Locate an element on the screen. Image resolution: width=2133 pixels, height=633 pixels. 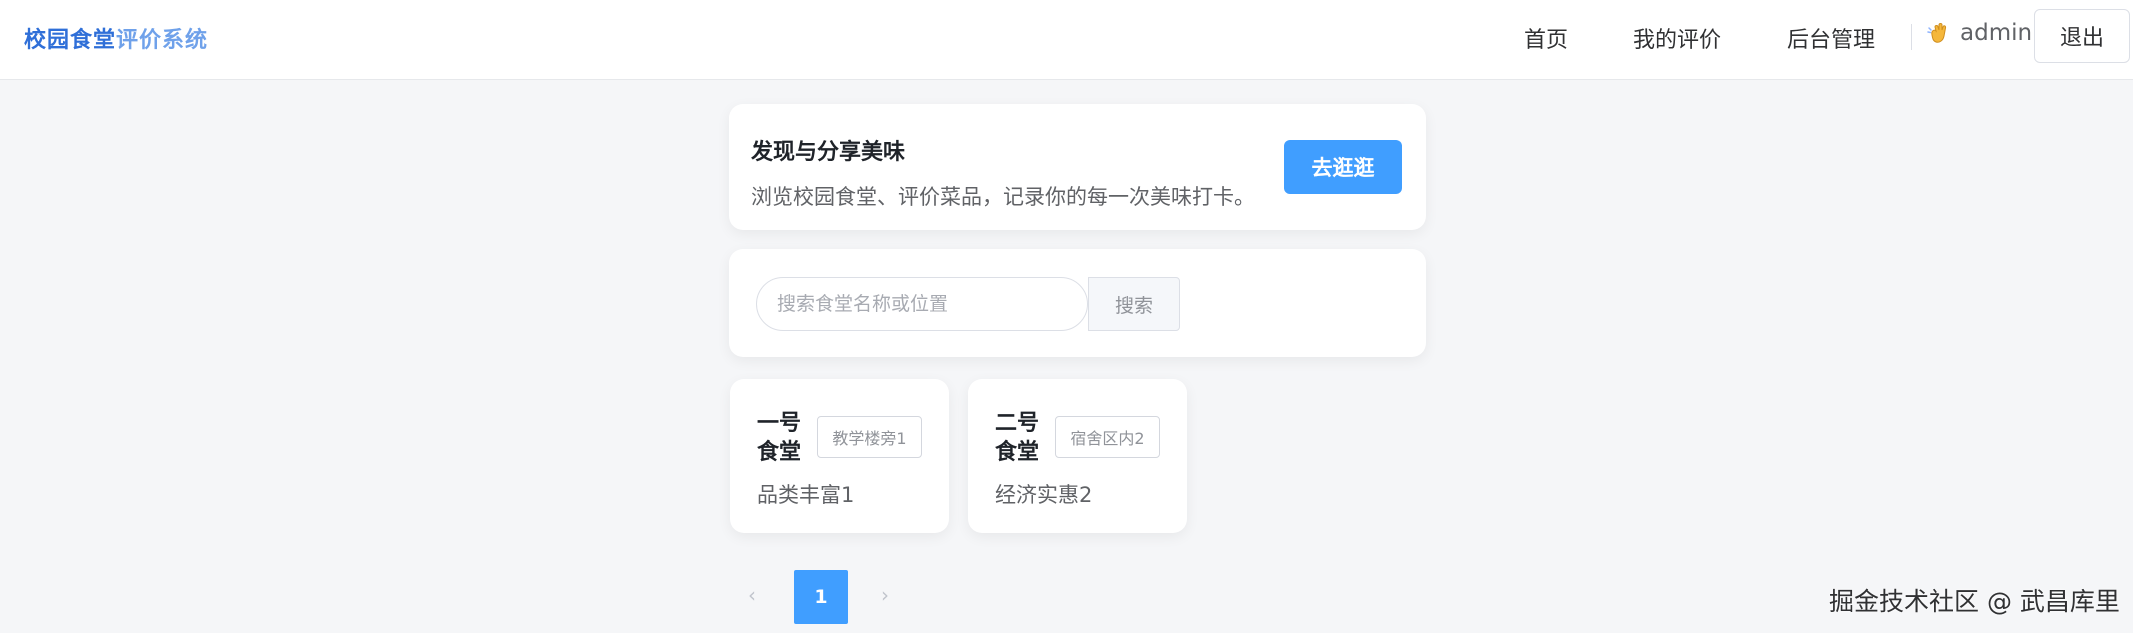
canteen-card-1: 一号食堂 教学楼旁1 品类丰富1 is located at coordinates (839, 456).